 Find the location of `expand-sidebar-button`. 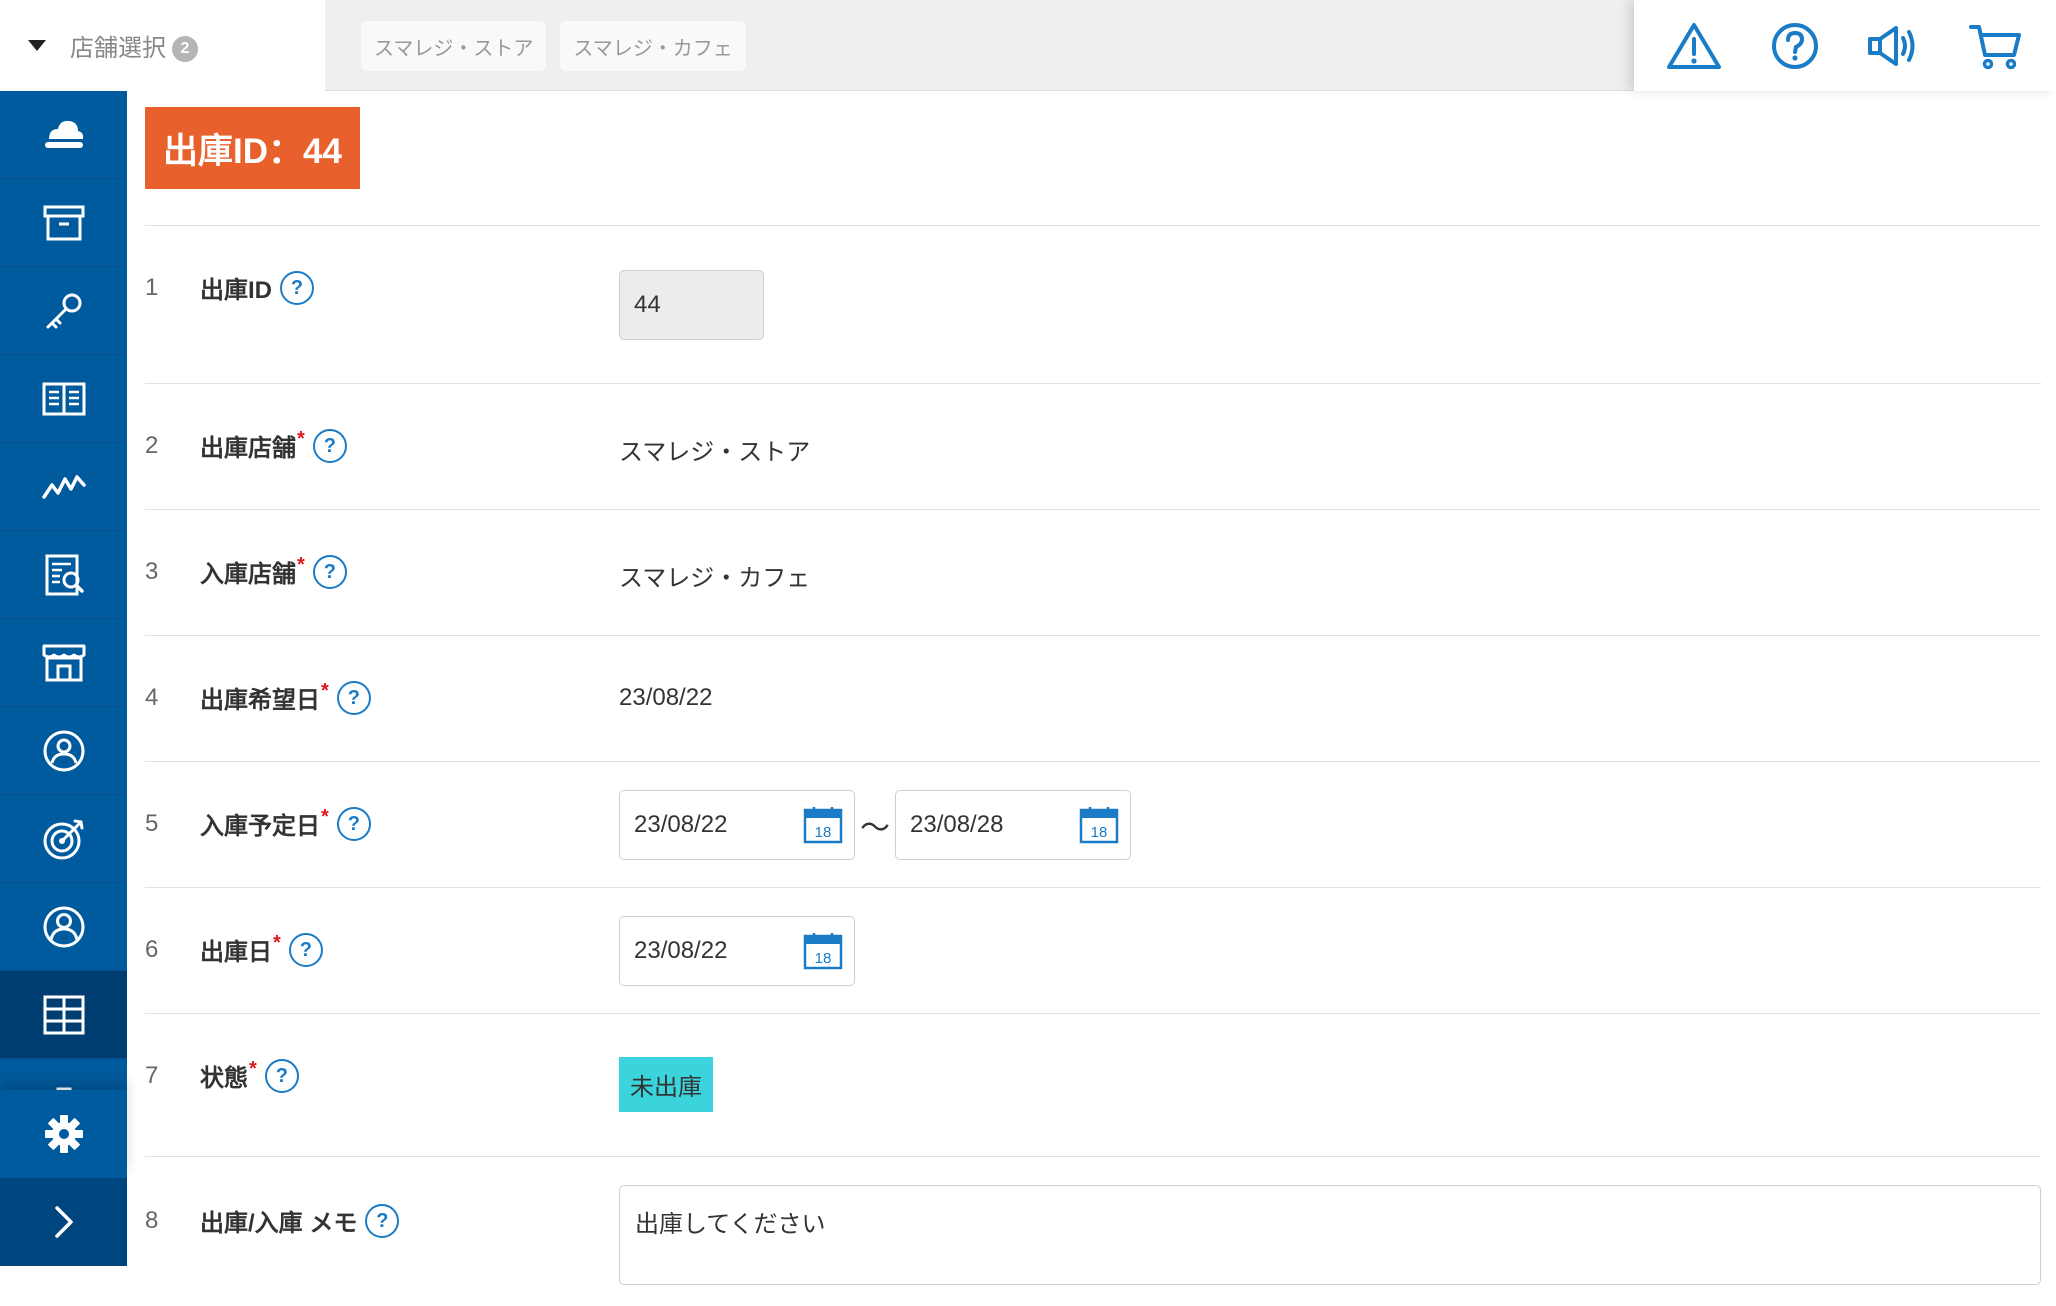

expand-sidebar-button is located at coordinates (63, 1222).